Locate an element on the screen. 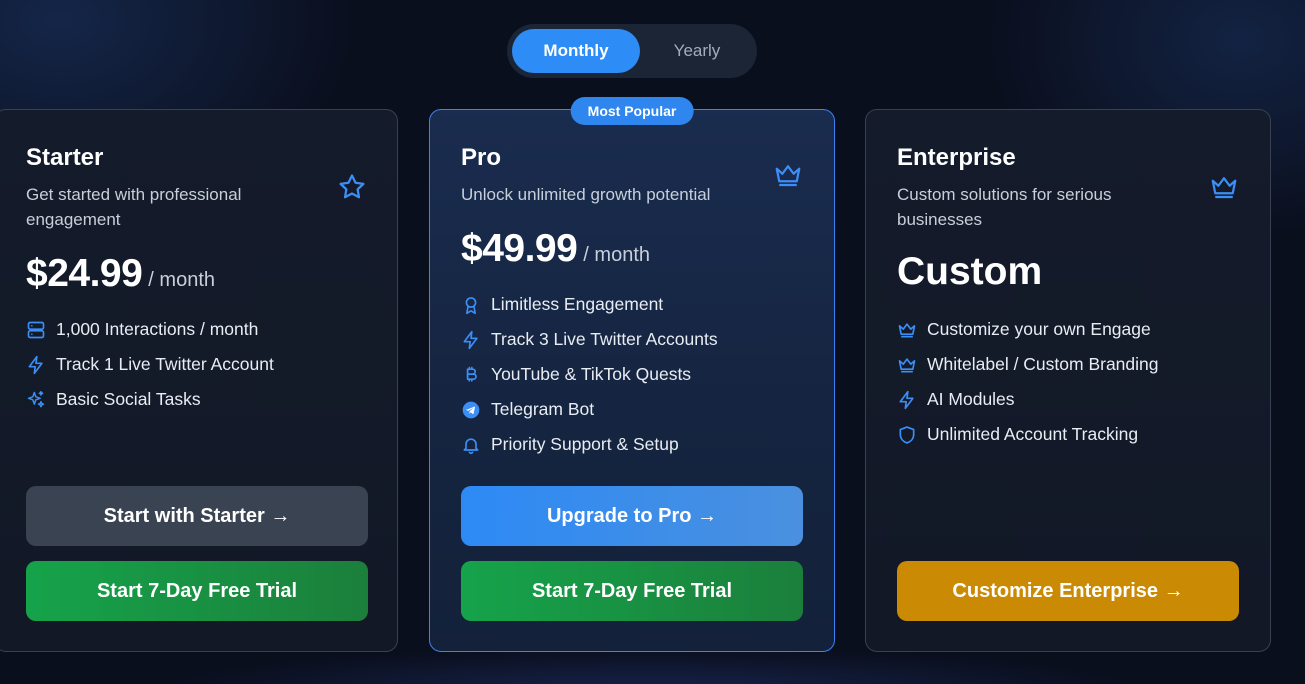  billing-toggle: Monthly Yearly is located at coordinates (632, 51).